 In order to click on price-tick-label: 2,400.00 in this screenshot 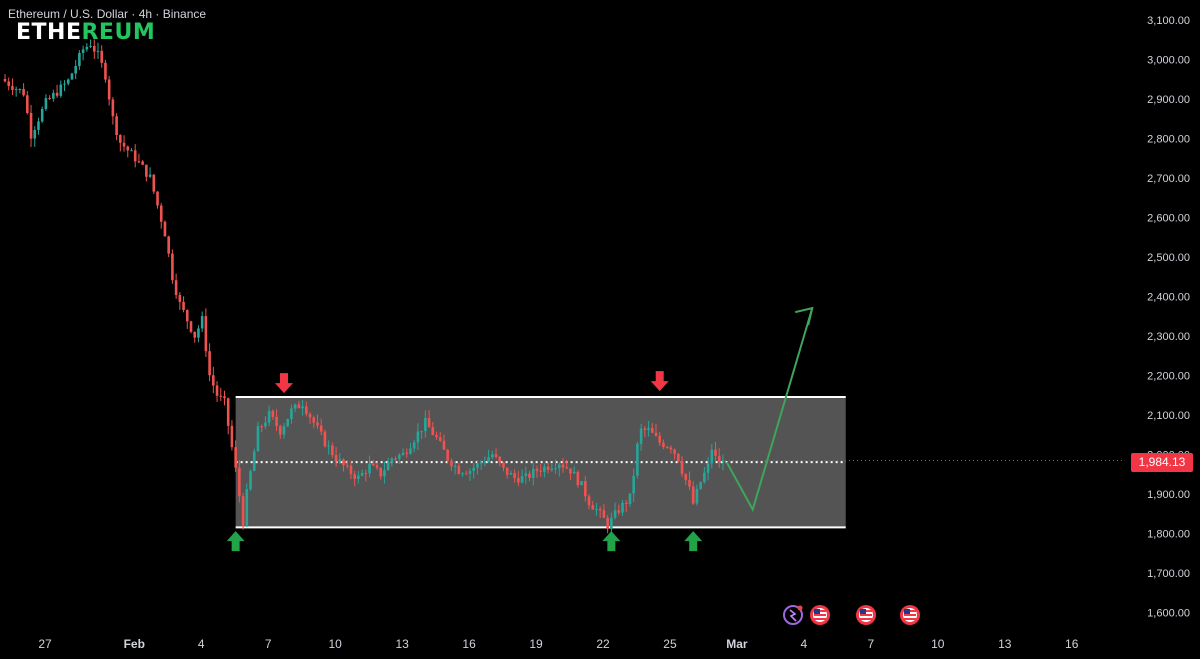, I will do `click(1168, 297)`.